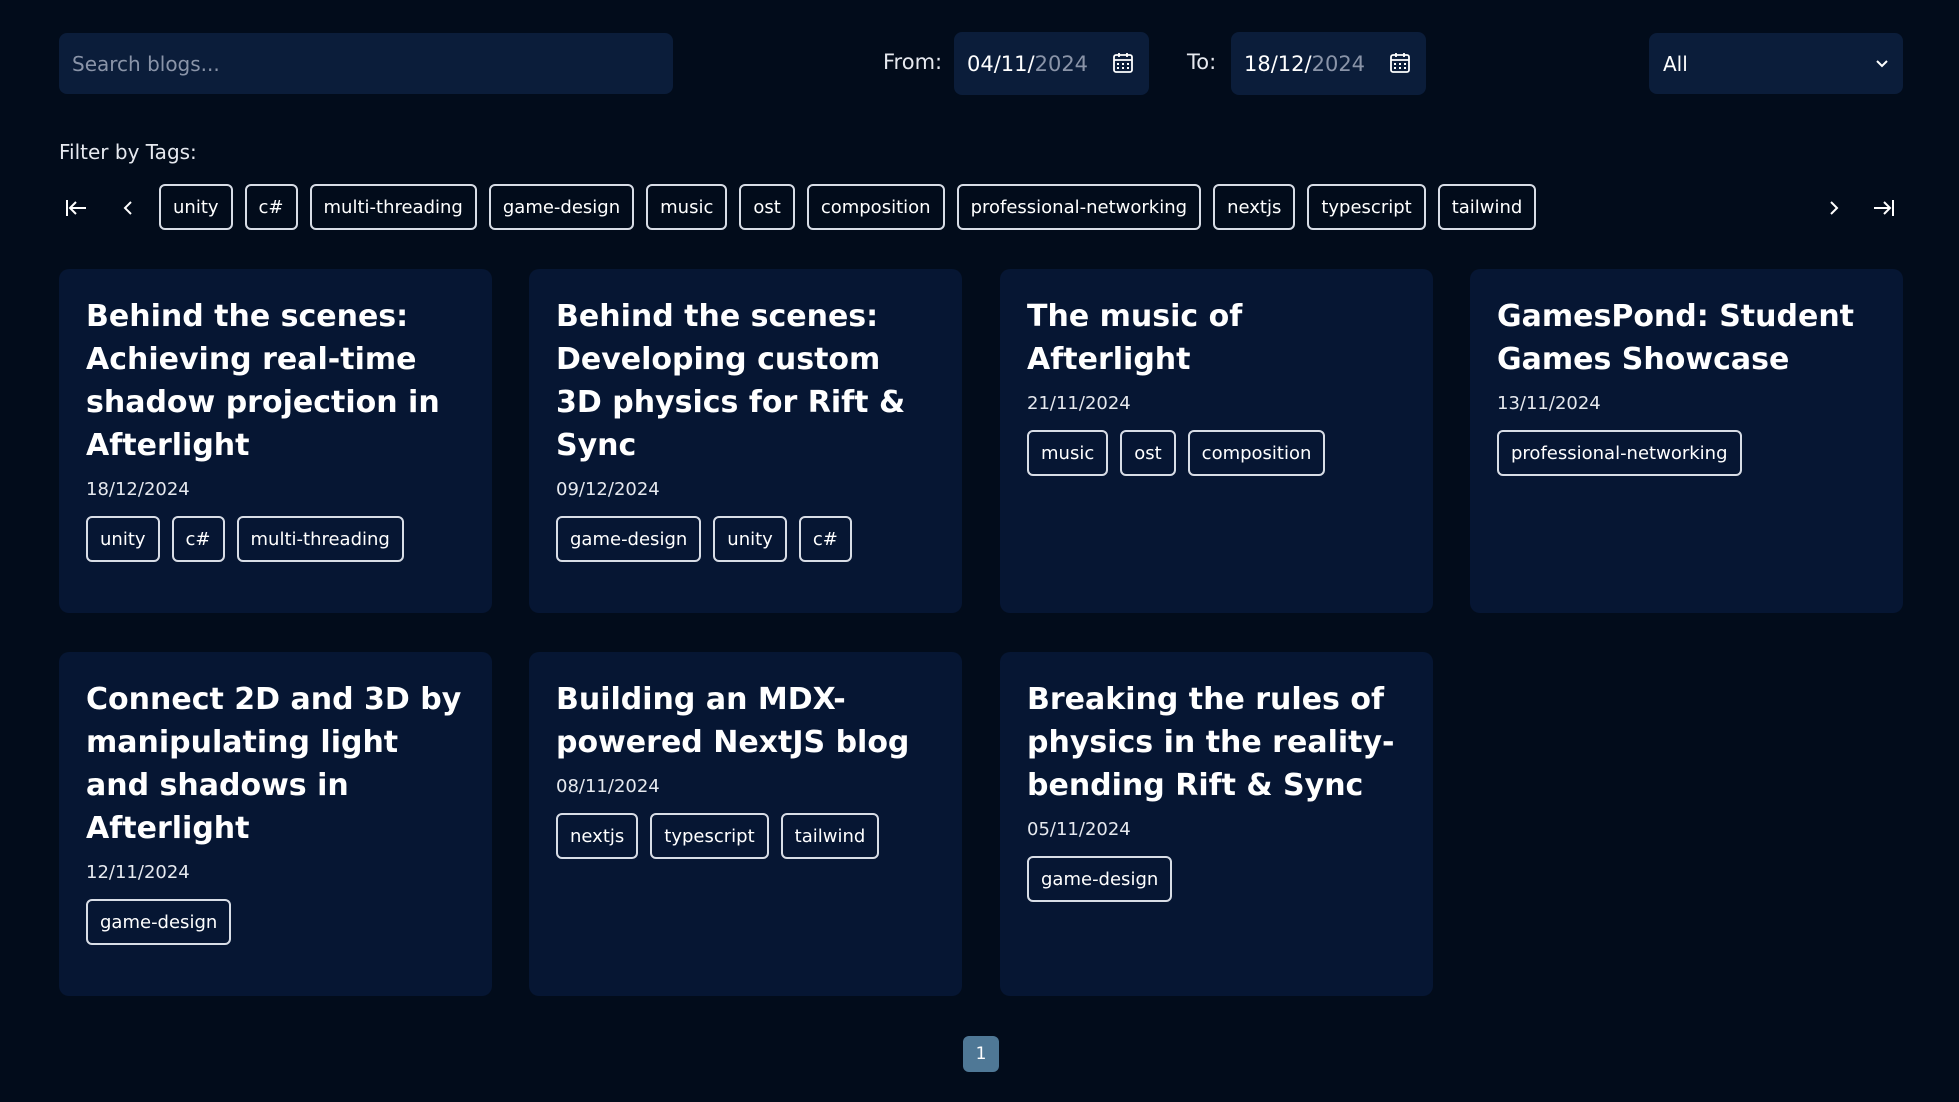 Image resolution: width=1959 pixels, height=1102 pixels. I want to click on to-date-year: 2024, so click(1338, 63).